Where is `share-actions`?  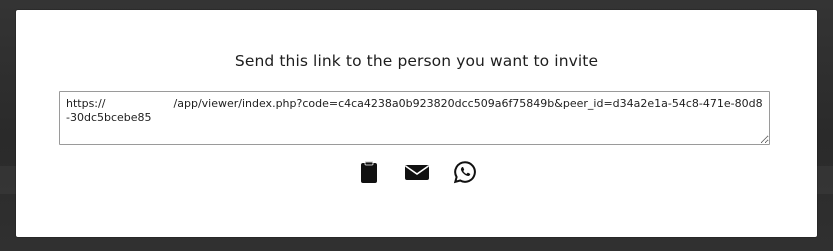
share-actions is located at coordinates (416, 172).